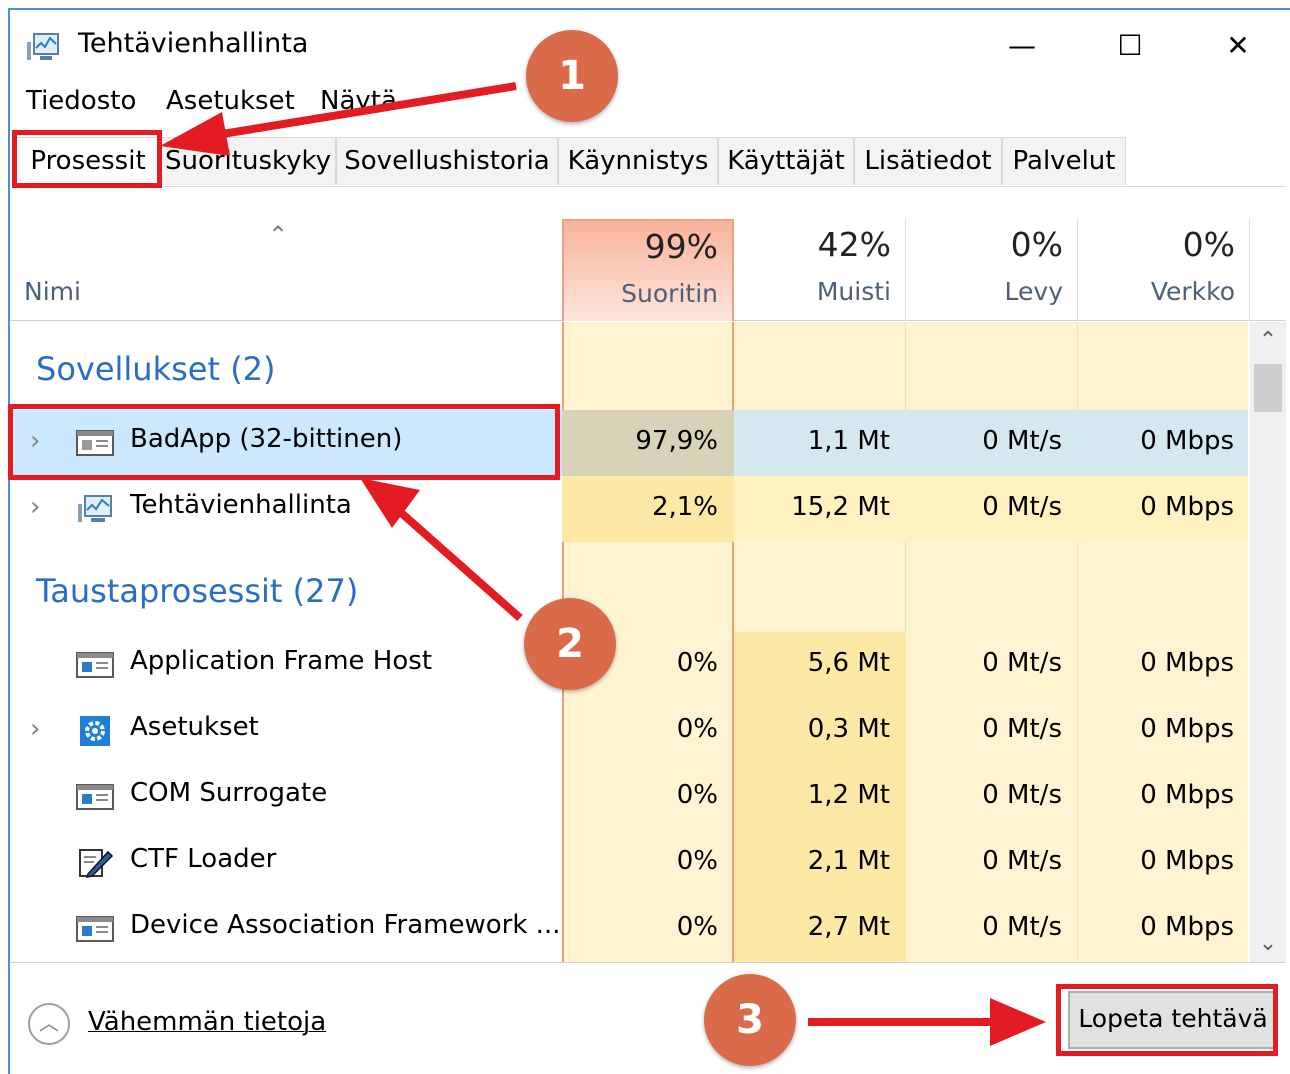  What do you see at coordinates (241, 505) in the screenshot?
I see `process-name: Tehtävienhallinta` at bounding box center [241, 505].